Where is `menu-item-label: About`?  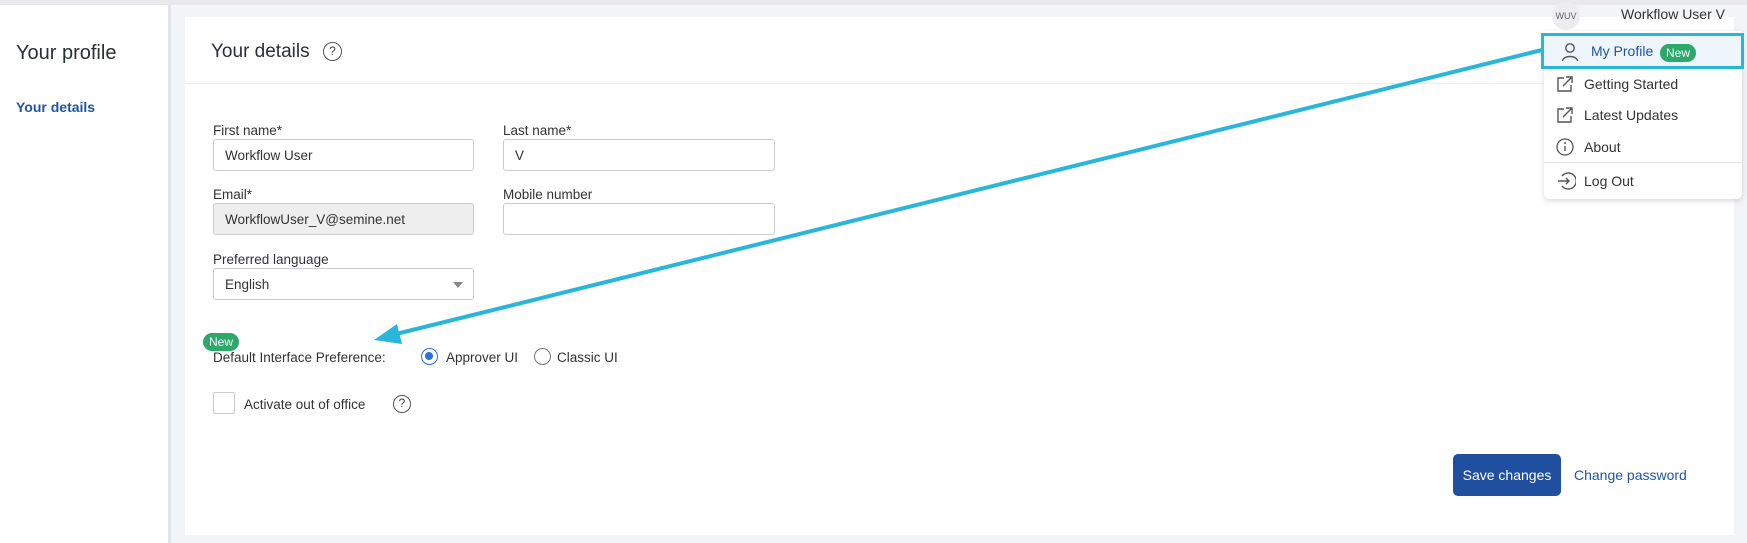
menu-item-label: About is located at coordinates (1602, 147).